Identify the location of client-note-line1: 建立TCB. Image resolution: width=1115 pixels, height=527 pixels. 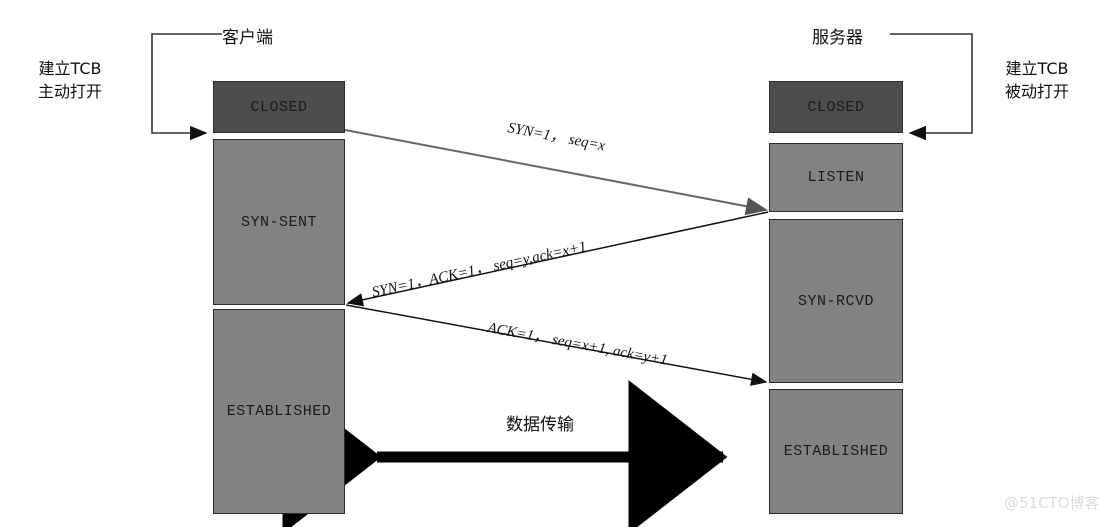
(70, 68).